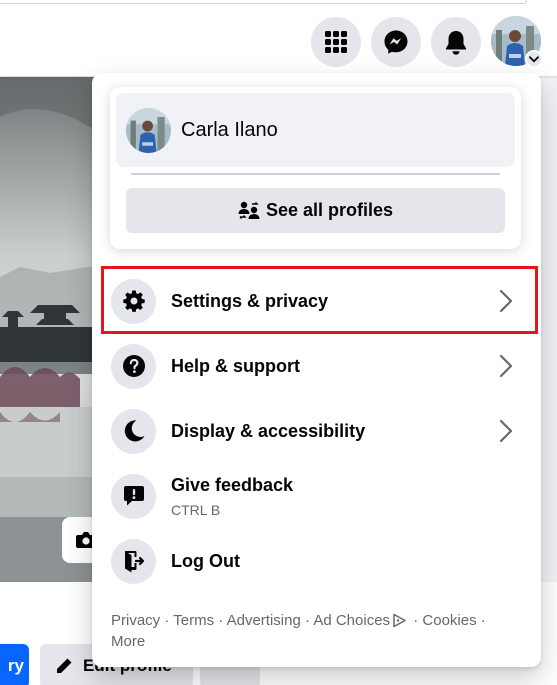 The width and height of the screenshot is (557, 685). I want to click on footer-link-ad-choices: Ad Choices, so click(351, 620).